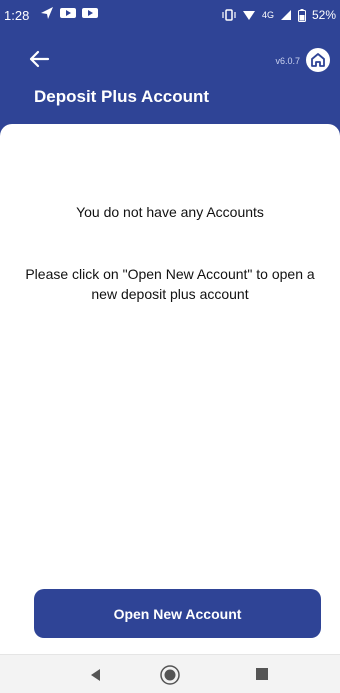 This screenshot has width=340, height=693. I want to click on video-icon, so click(68, 13).